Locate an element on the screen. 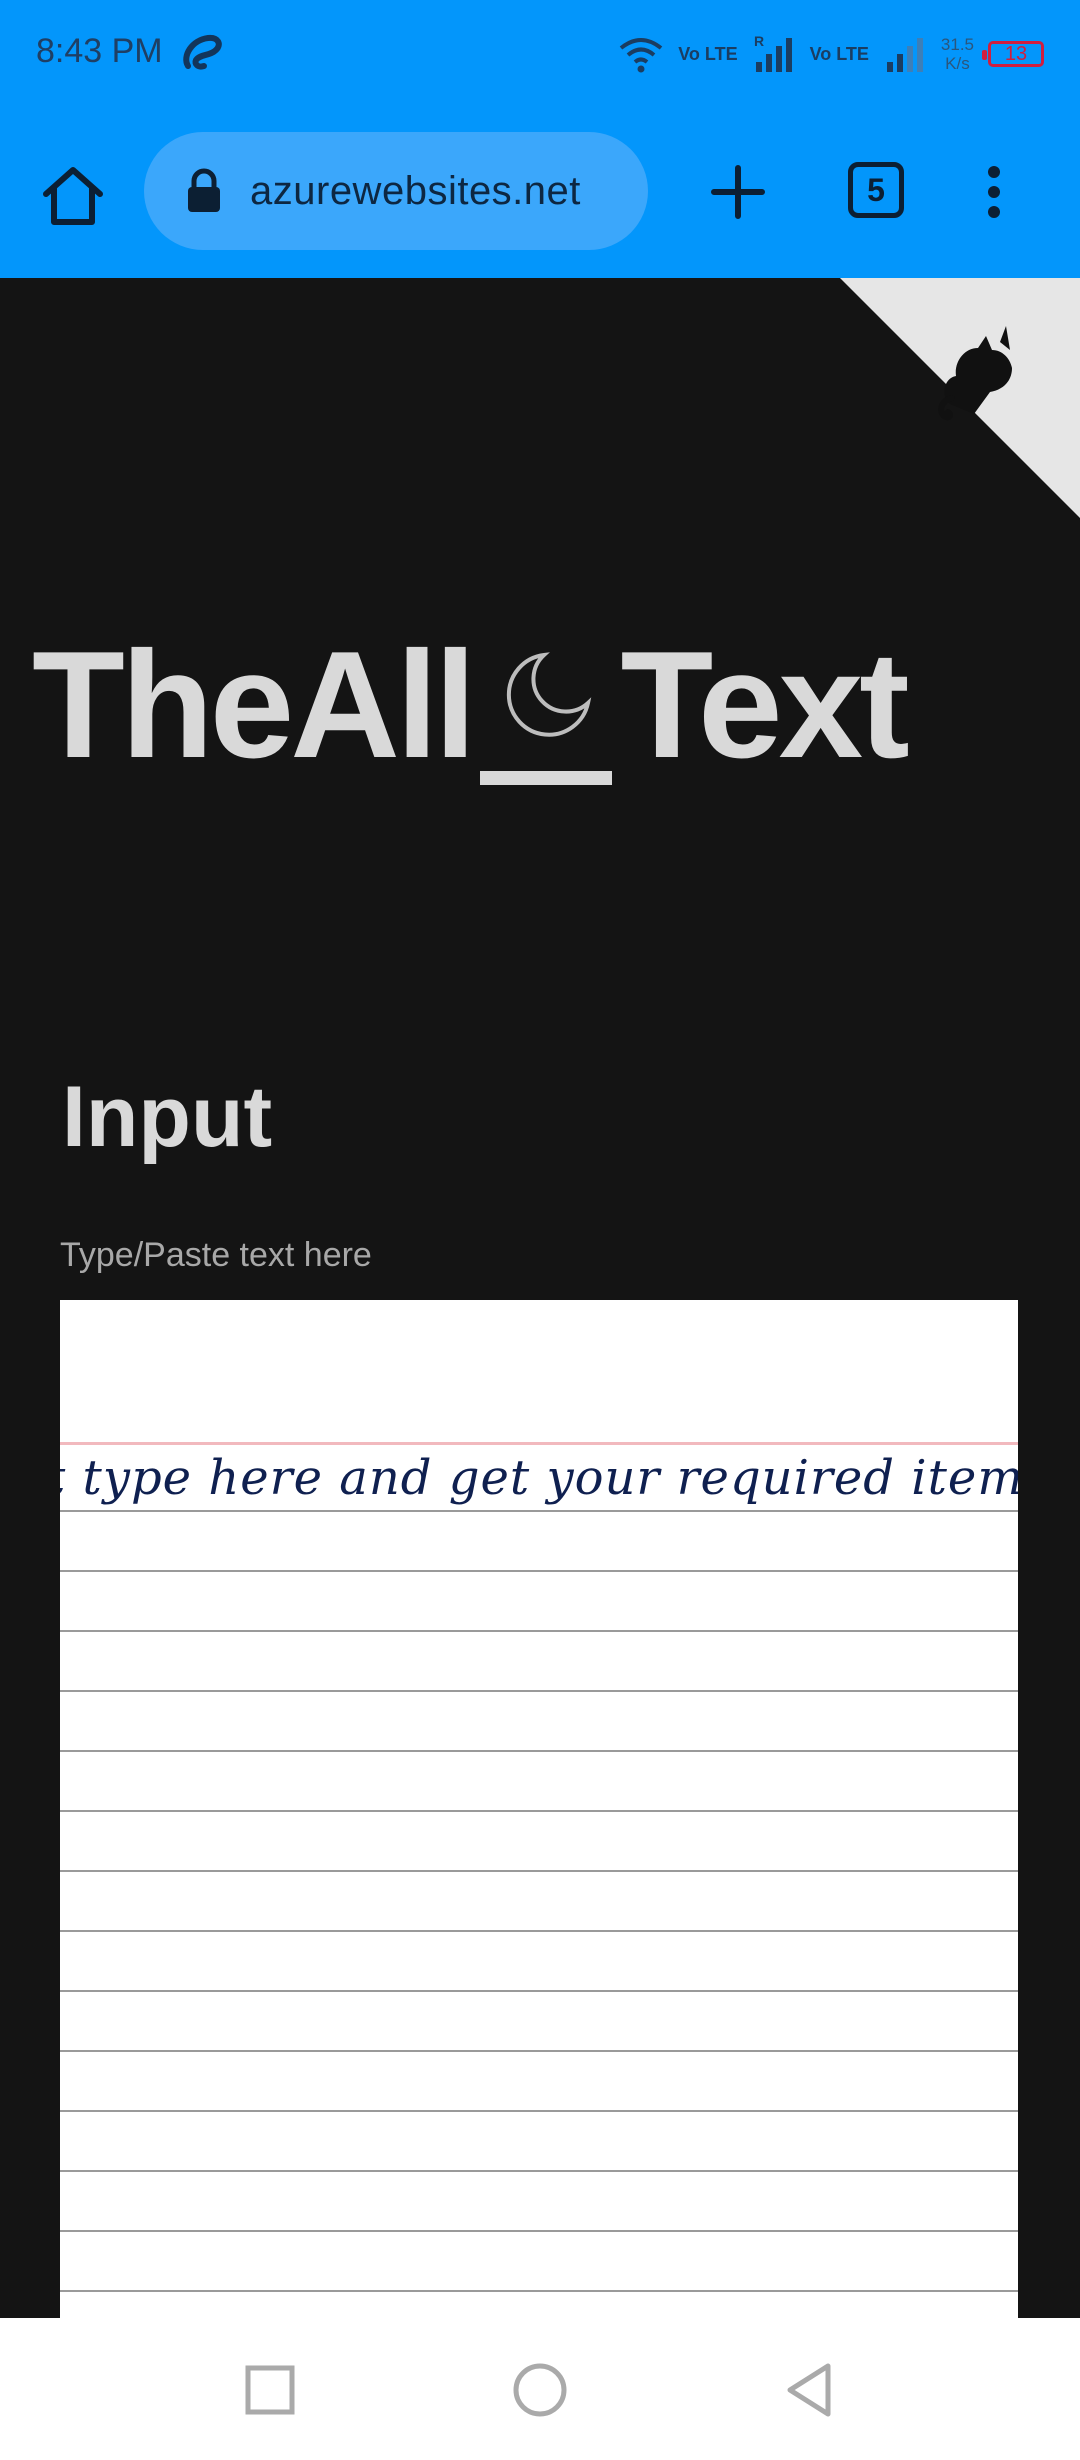  address-bar: azurewebsites.net is located at coordinates (396, 191).